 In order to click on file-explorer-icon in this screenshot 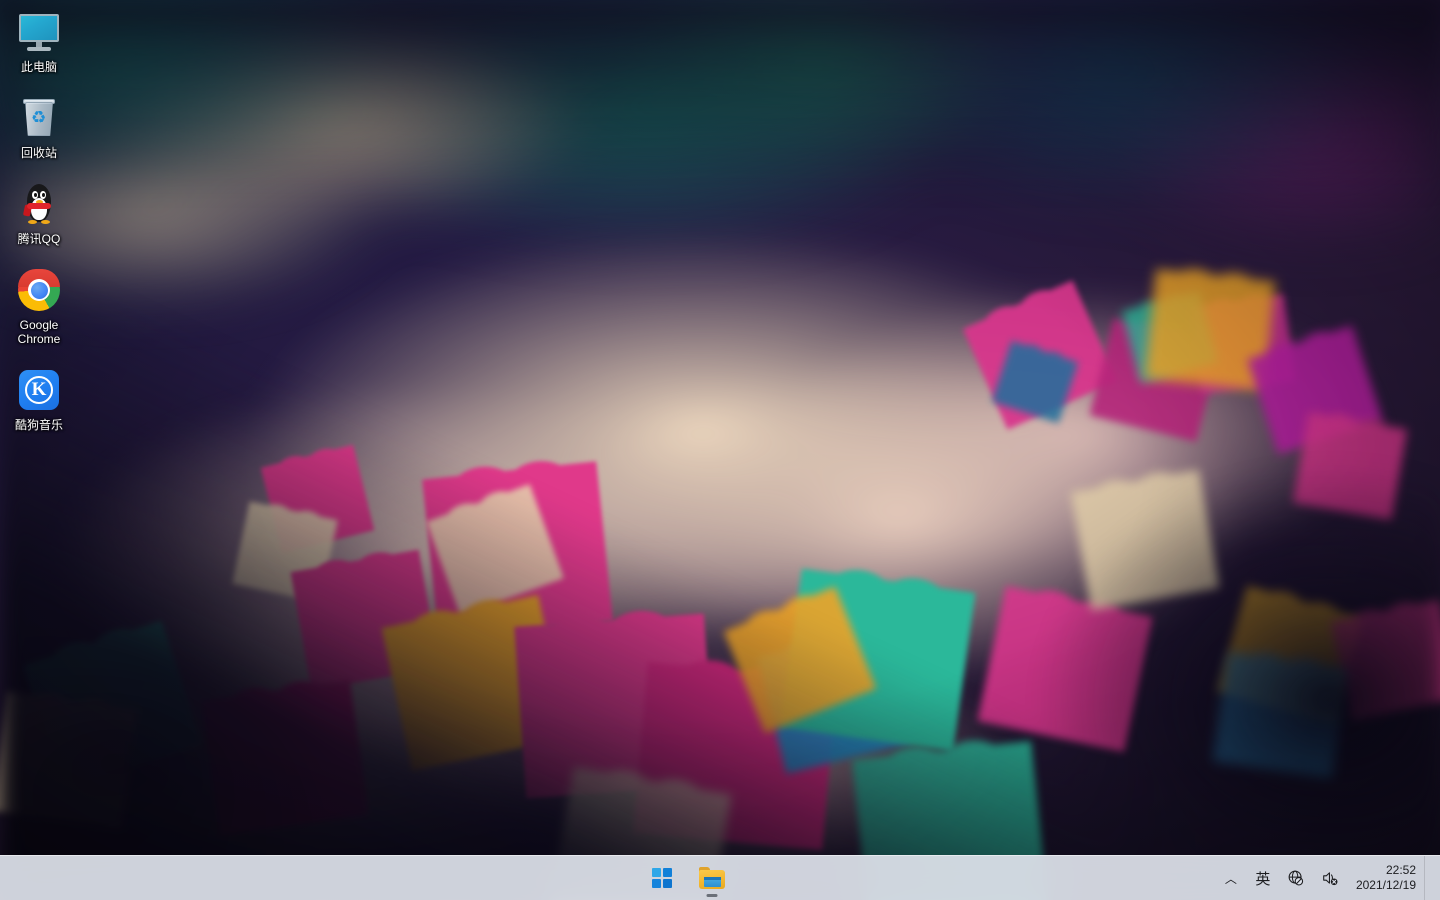, I will do `click(712, 878)`.